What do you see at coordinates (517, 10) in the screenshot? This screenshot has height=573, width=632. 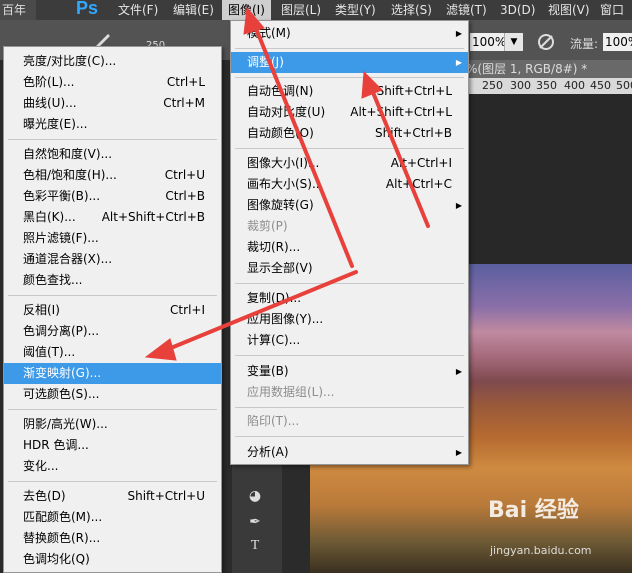 I see `menu-3d: 3D(D)` at bounding box center [517, 10].